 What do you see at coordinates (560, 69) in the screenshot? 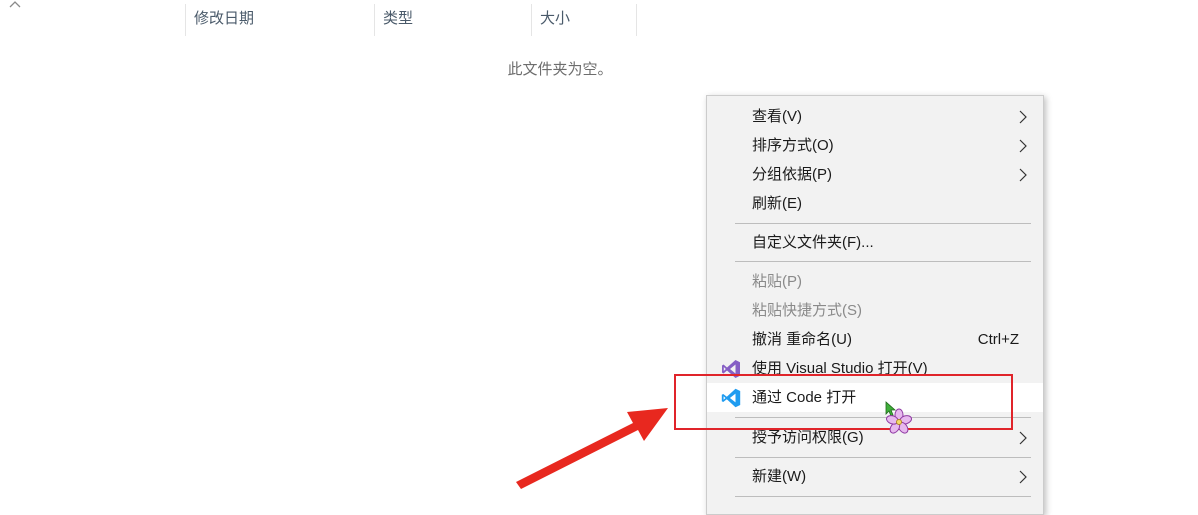
I see `empty-folder-message: 此文件夹为空。` at bounding box center [560, 69].